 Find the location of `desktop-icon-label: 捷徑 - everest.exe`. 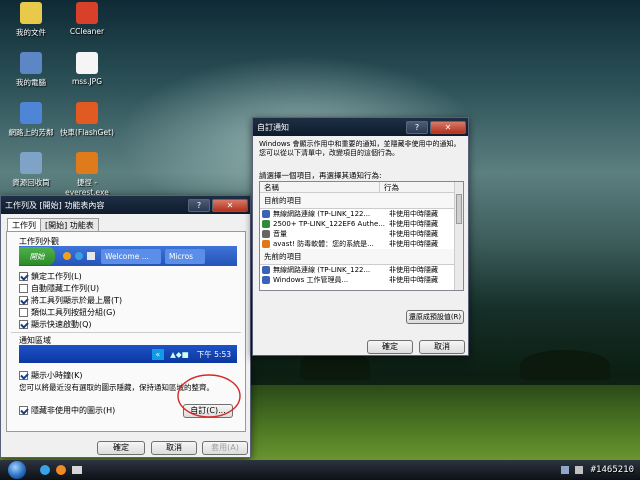

desktop-icon-label: 捷徑 - everest.exe is located at coordinates (87, 187).